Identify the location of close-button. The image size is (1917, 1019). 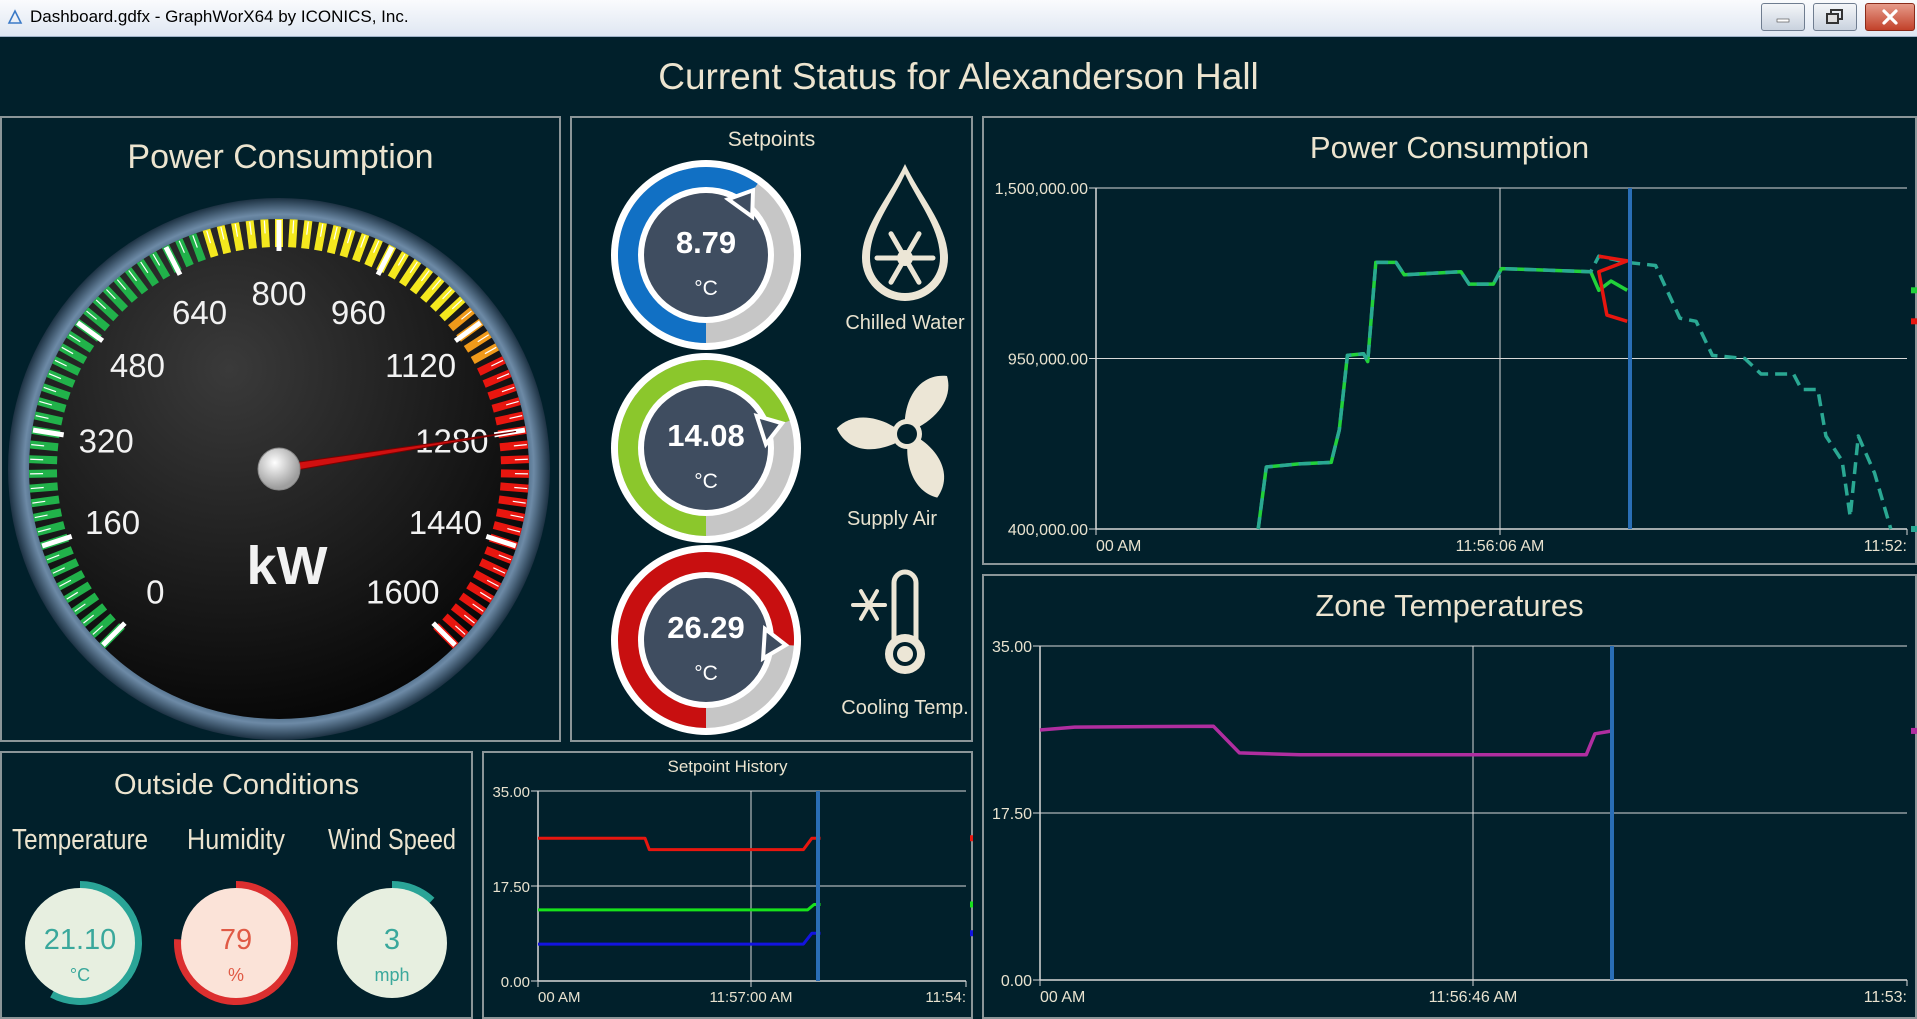
(1890, 17).